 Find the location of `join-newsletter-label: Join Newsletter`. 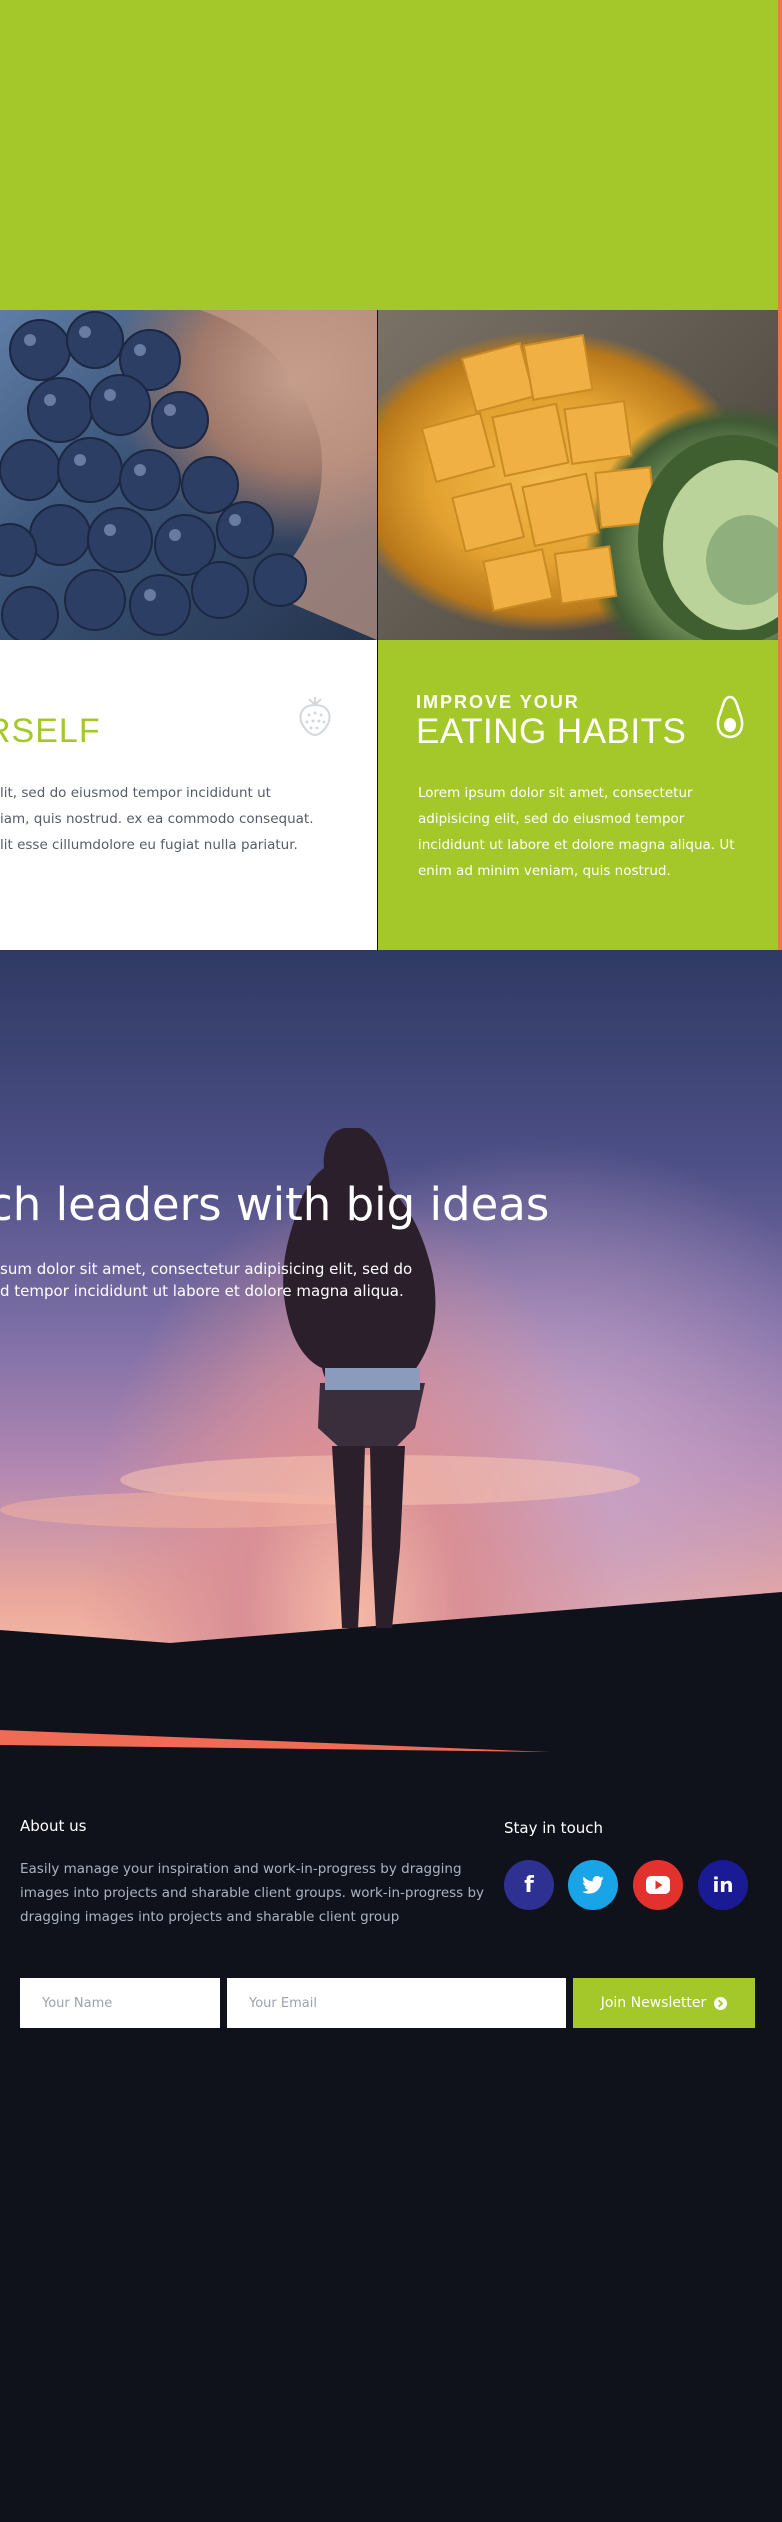

join-newsletter-label: Join Newsletter is located at coordinates (653, 2003).